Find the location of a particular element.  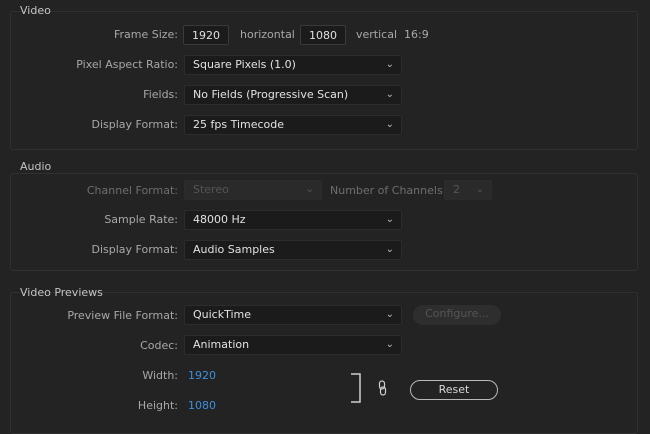

video-display-format-label: Display Format: is located at coordinates (134, 124).